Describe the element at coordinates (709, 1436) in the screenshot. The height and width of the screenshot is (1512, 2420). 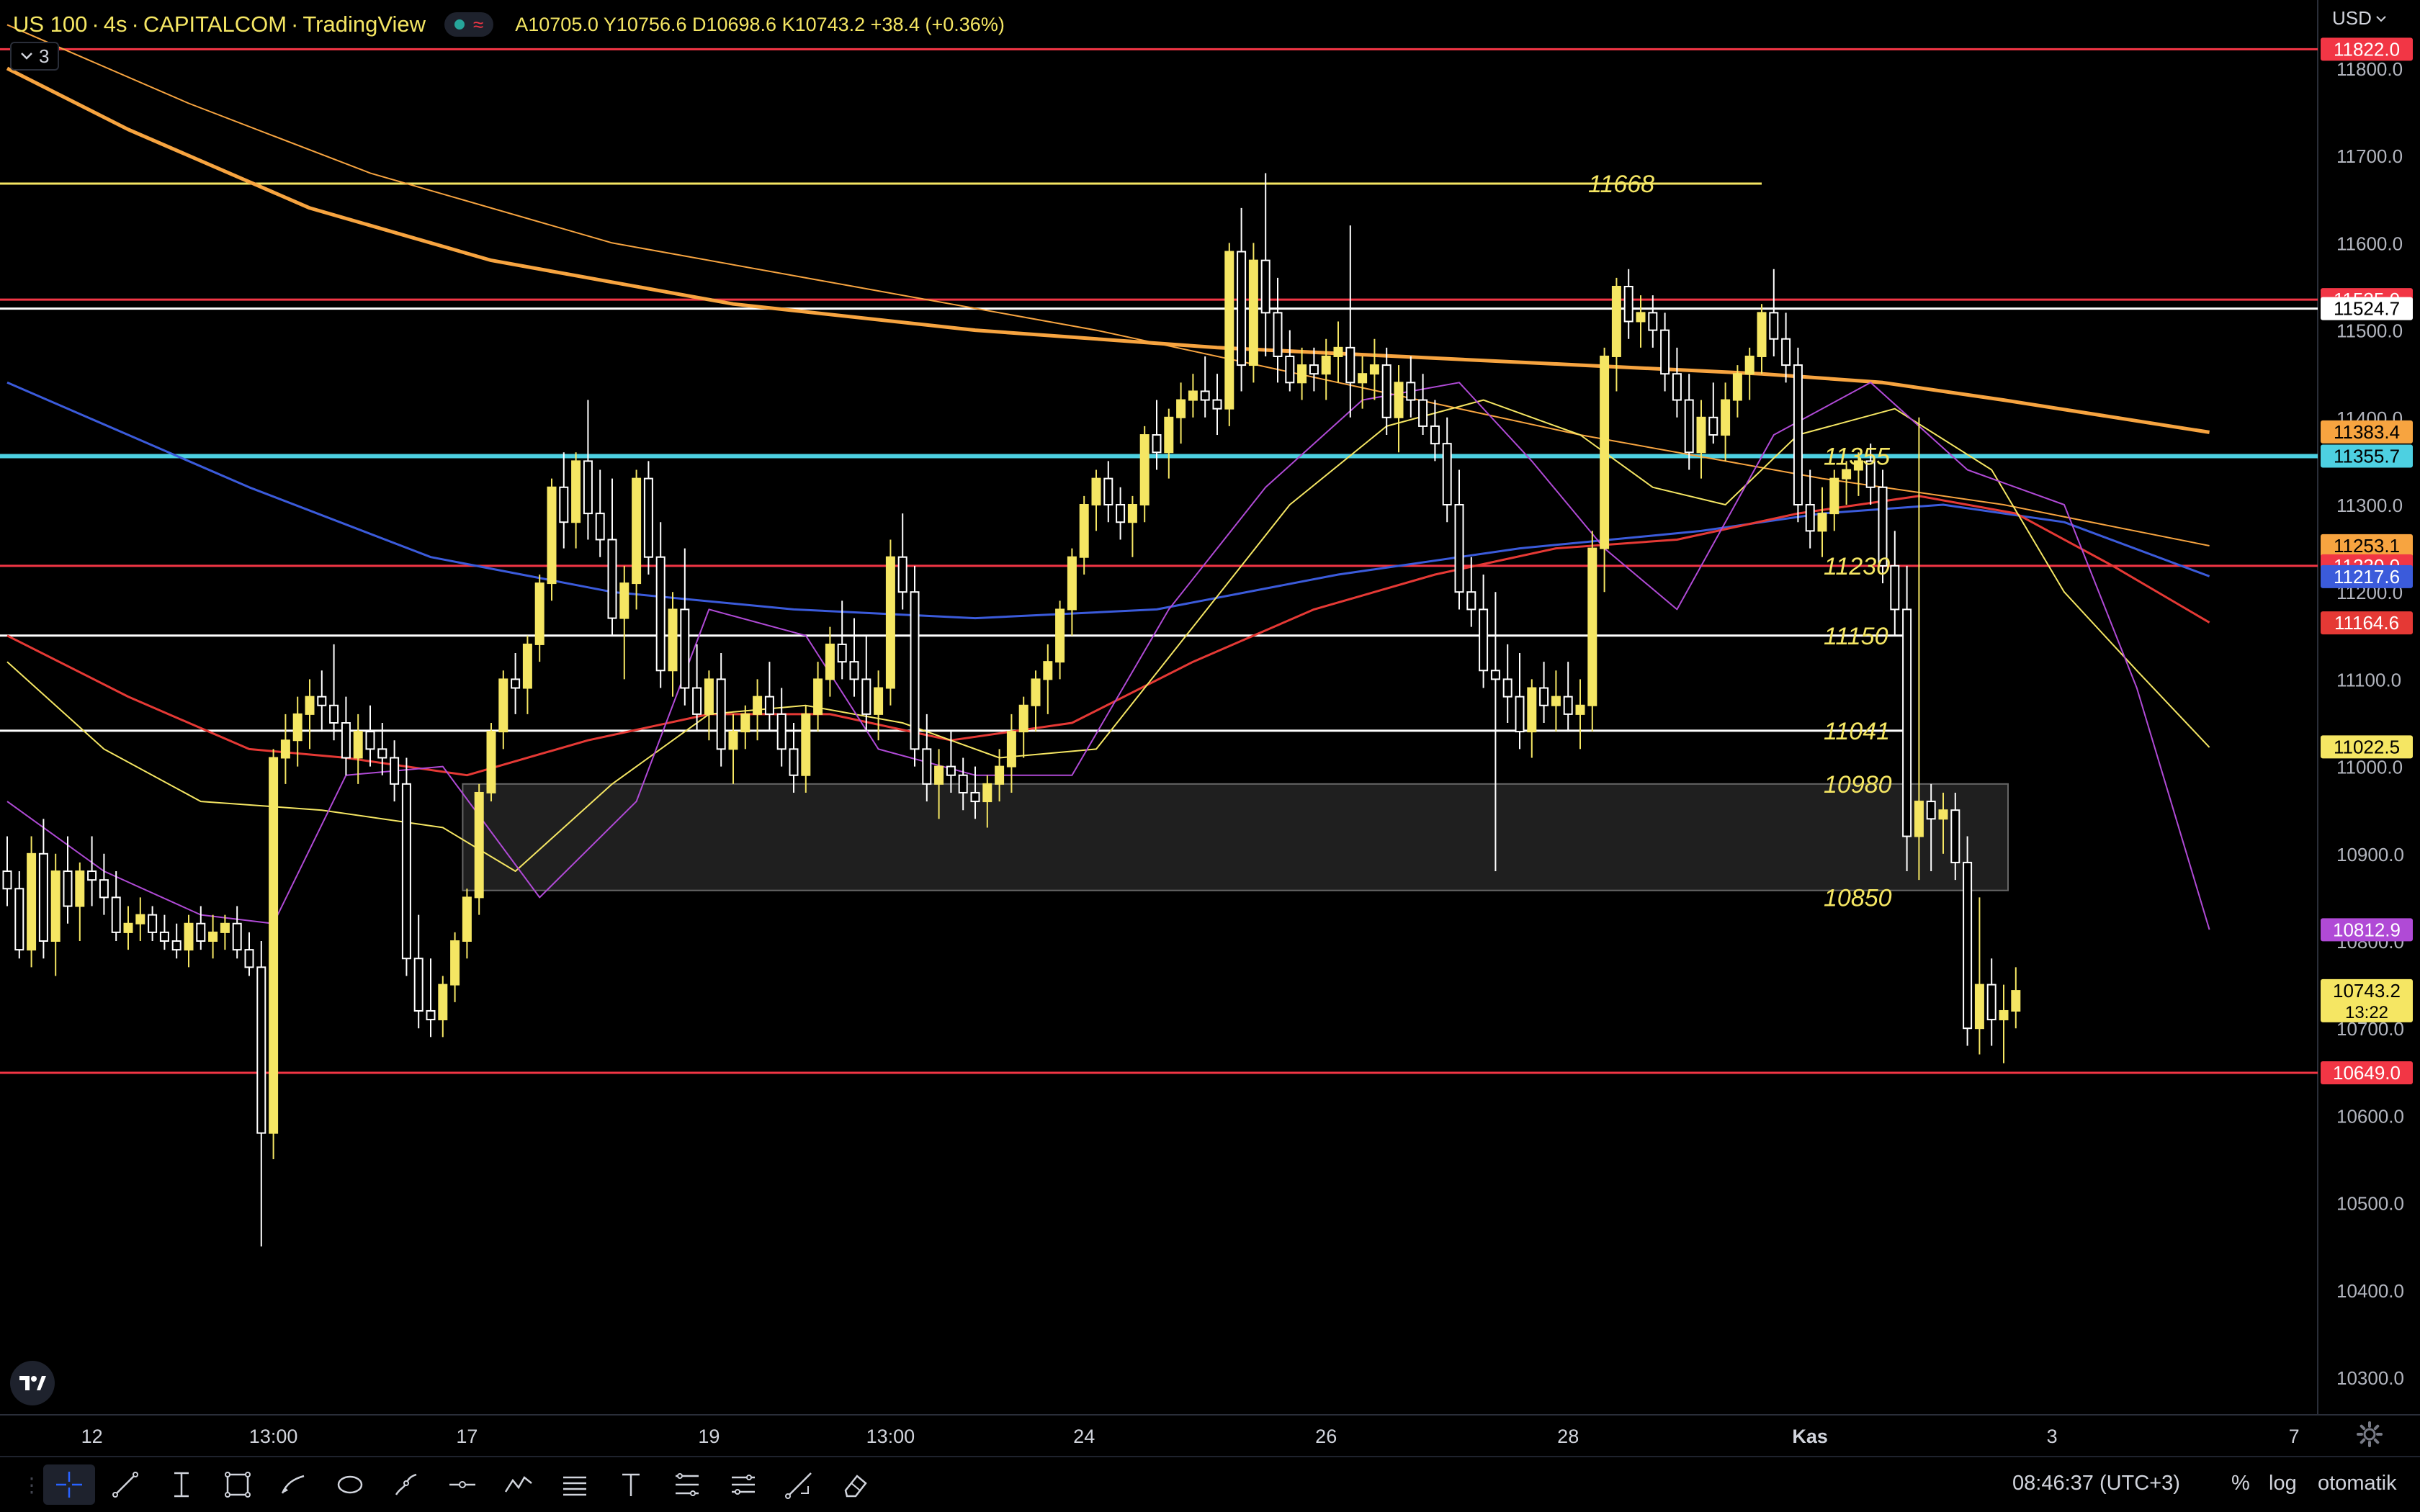
I see `x-tick-label: 19` at that location.